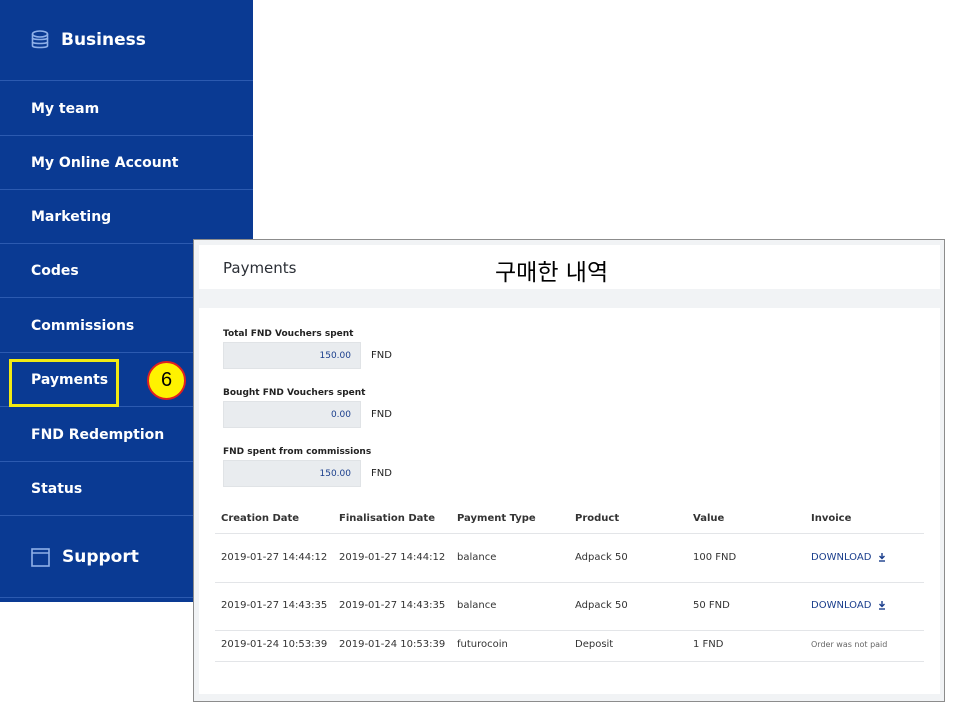  What do you see at coordinates (83, 325) in the screenshot?
I see `sidebar-item-label: Commissions` at bounding box center [83, 325].